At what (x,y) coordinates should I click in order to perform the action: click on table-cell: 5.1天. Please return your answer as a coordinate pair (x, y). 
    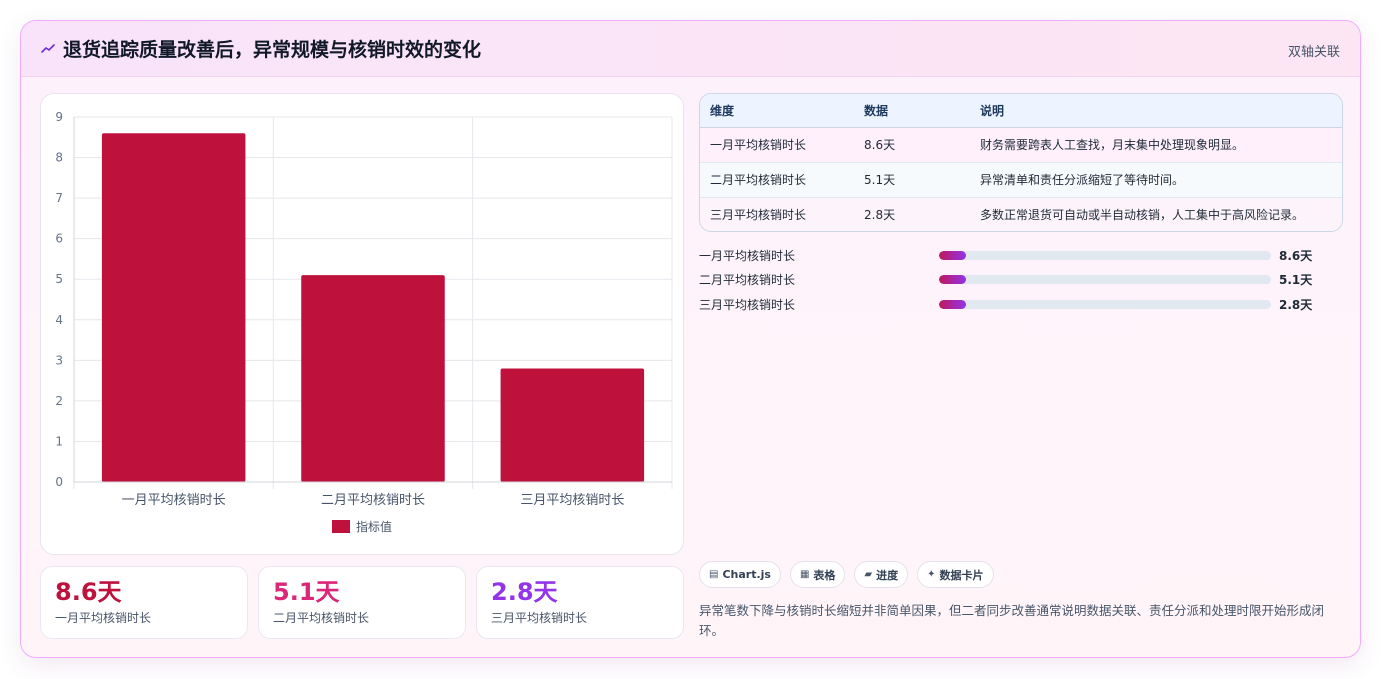
    Looking at the image, I should click on (912, 180).